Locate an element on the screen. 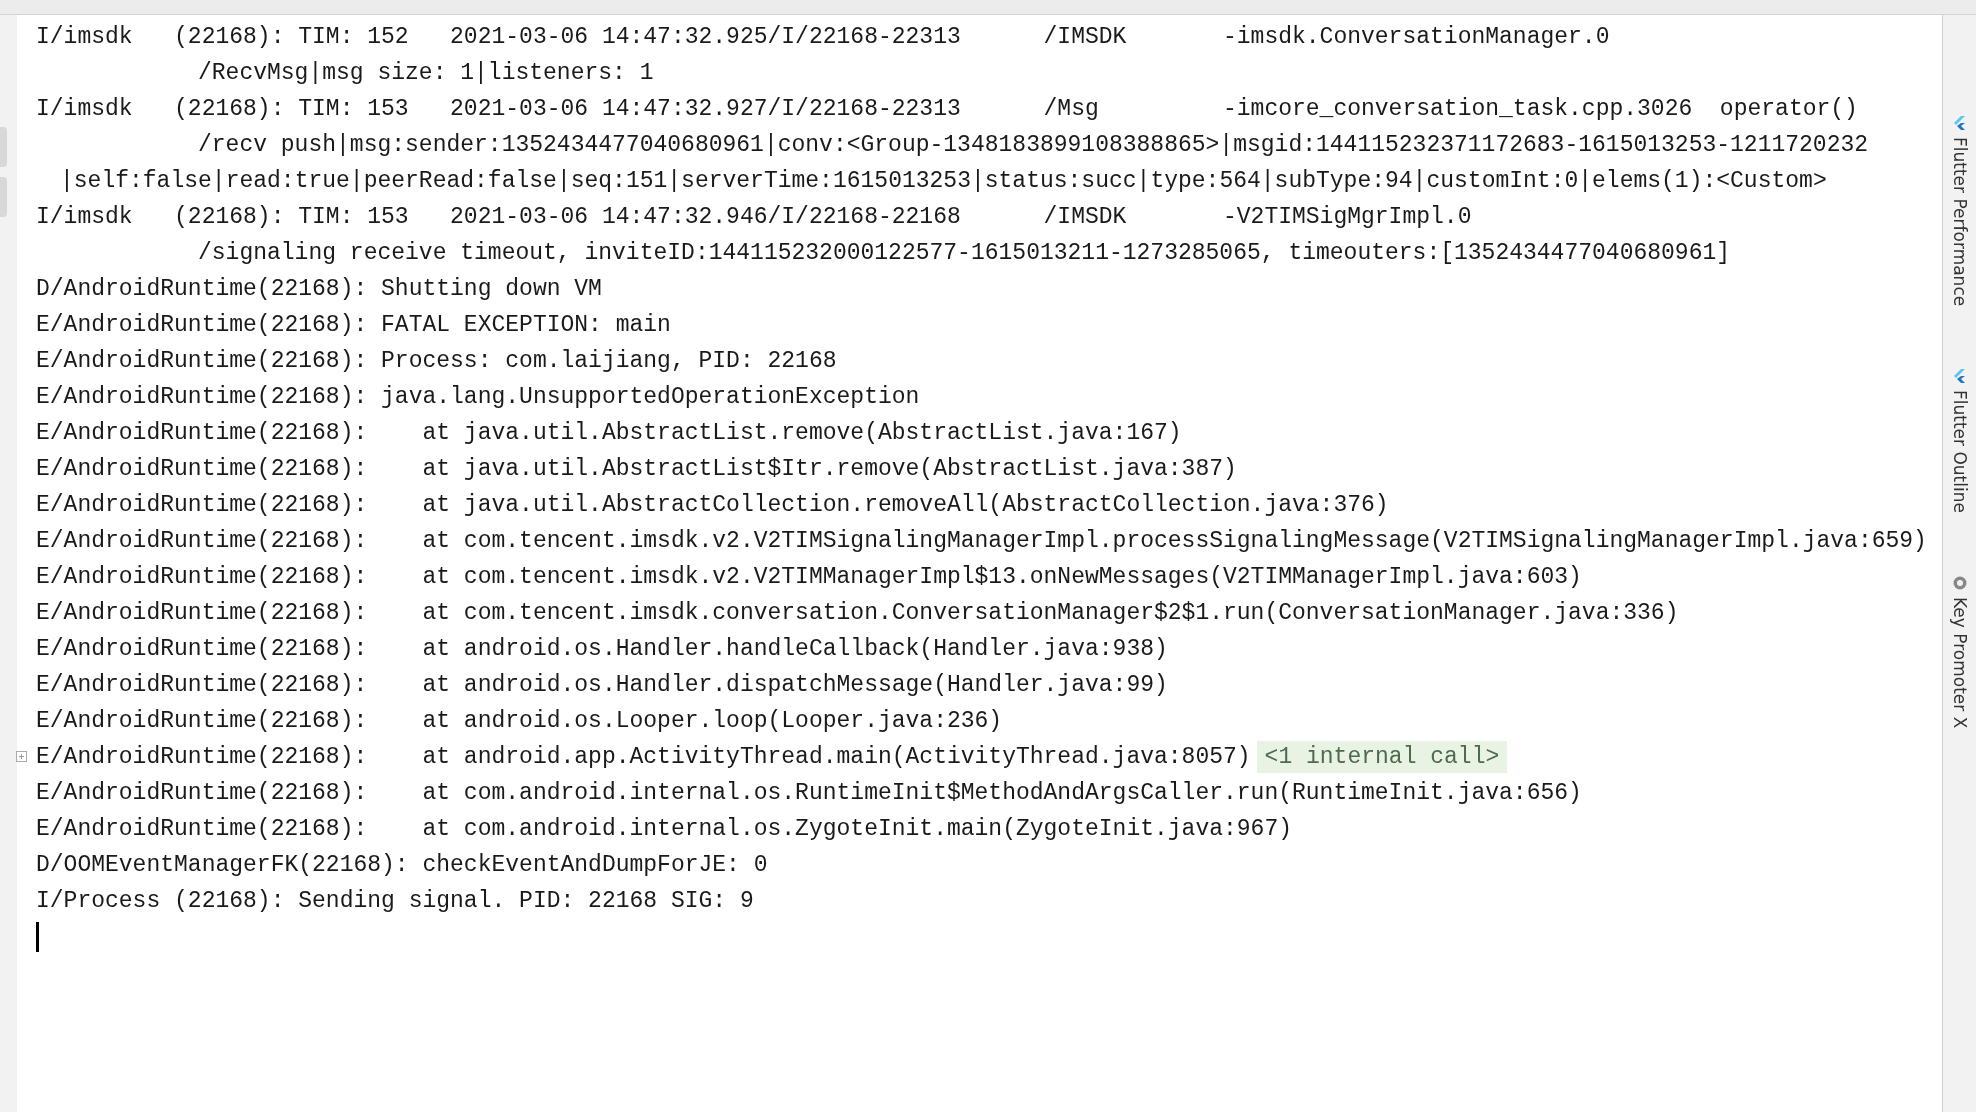 The image size is (1976, 1112). log-line: /recv push|msg:sender:1352434477040680961|conv:<Group-1348183899108388865>|msgid:144115232371172683-1615013253-1211720232 is located at coordinates (1033, 145).